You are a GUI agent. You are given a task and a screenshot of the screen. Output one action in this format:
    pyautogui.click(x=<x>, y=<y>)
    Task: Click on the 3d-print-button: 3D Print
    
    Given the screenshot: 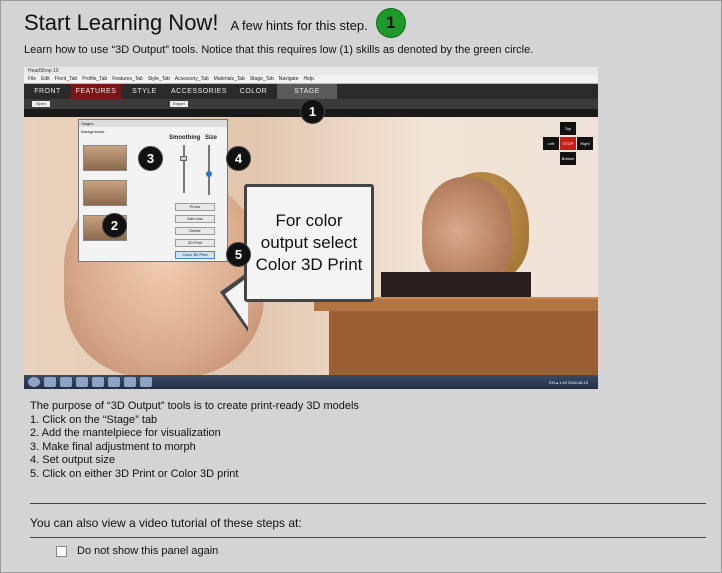 What is the action you would take?
    pyautogui.click(x=195, y=243)
    